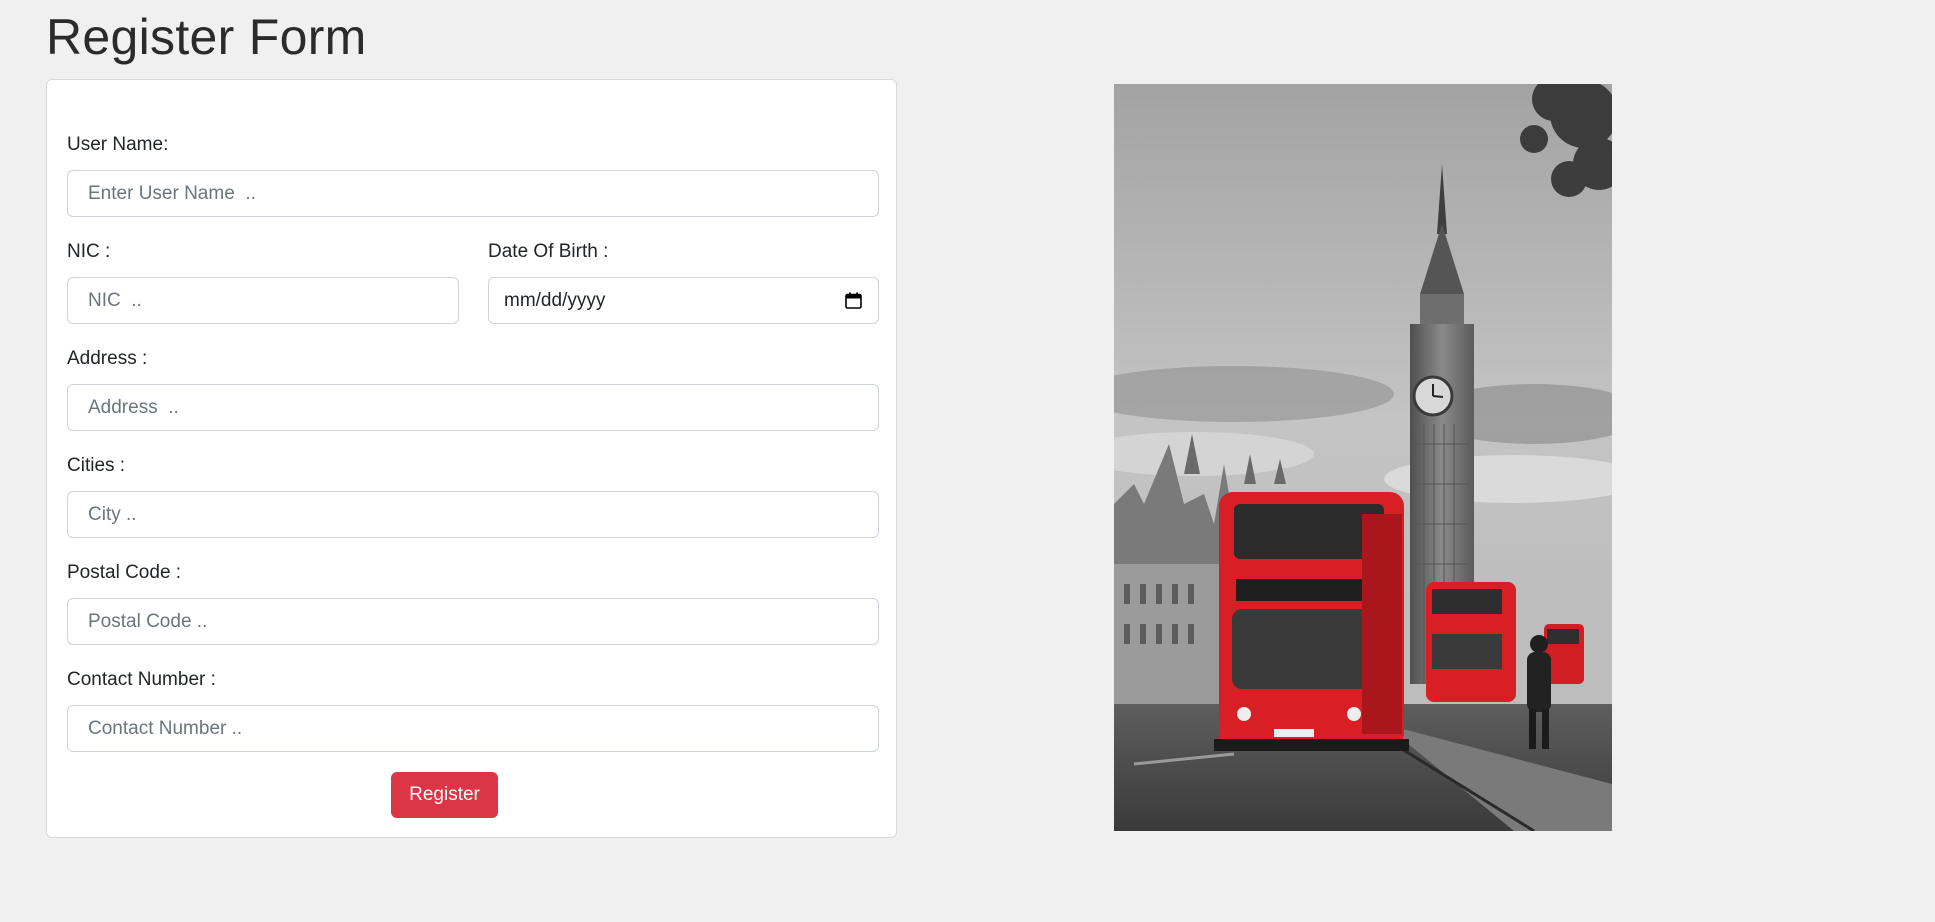 This screenshot has height=922, width=1935. What do you see at coordinates (555, 300) in the screenshot?
I see `dob-value: mm/dd/yyyy` at bounding box center [555, 300].